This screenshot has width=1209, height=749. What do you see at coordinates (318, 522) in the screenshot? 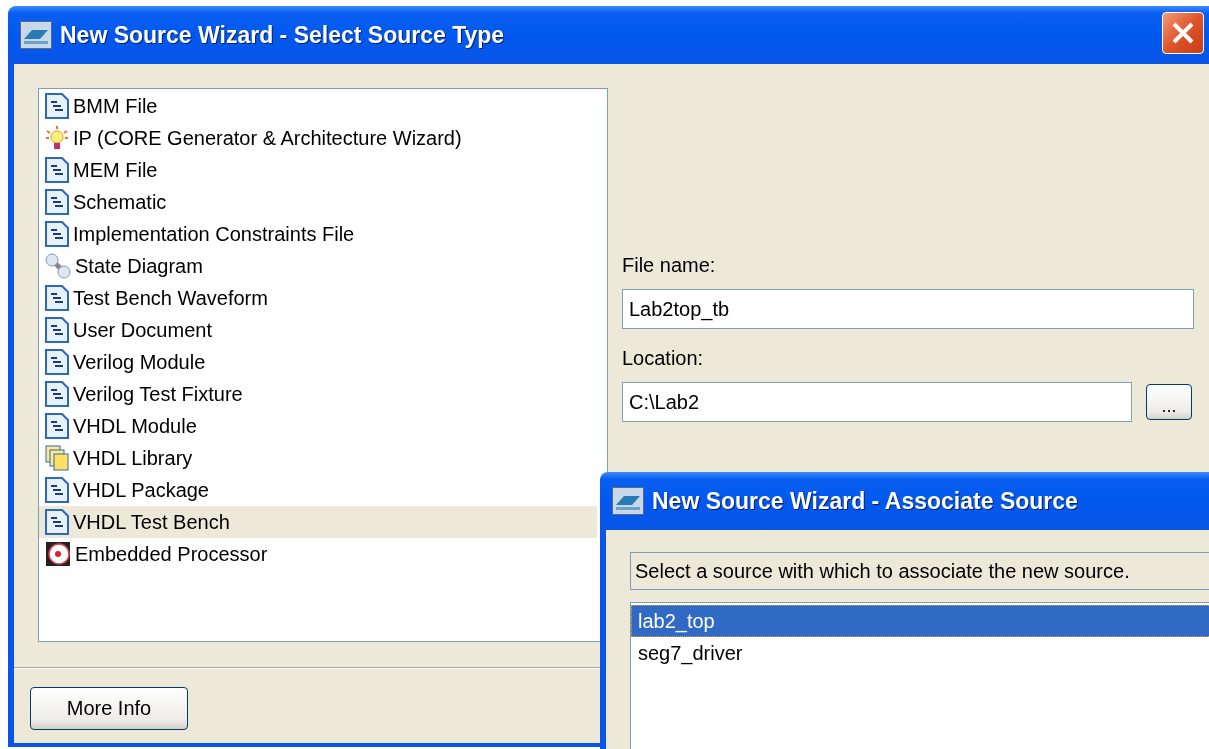
I see `source-type-item: VHDL Test Bench` at bounding box center [318, 522].